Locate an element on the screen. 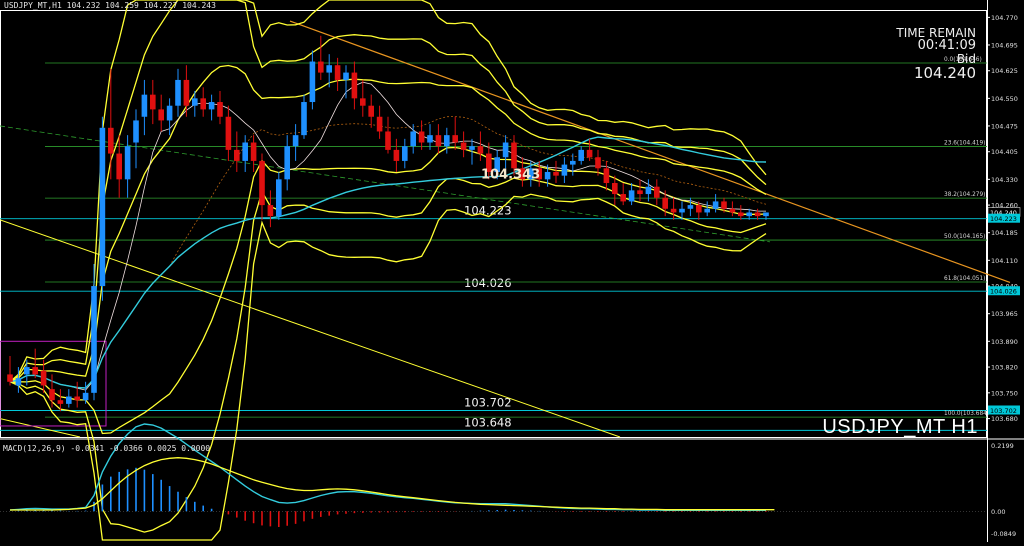 The image size is (1024, 546). symbol-info: USDJPY_MT,H1 is located at coordinates (33, 5).